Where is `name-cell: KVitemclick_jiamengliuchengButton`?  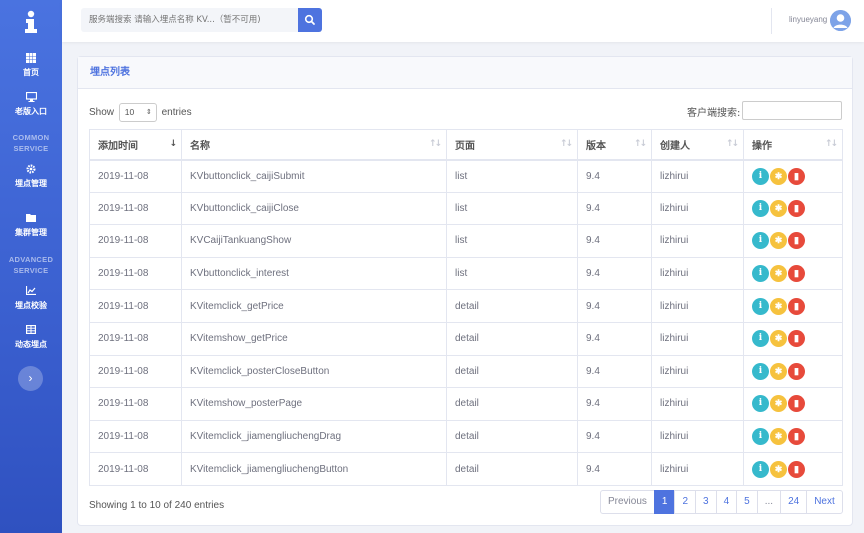
name-cell: KVitemclick_jiamengliuchengButton is located at coordinates (314, 469).